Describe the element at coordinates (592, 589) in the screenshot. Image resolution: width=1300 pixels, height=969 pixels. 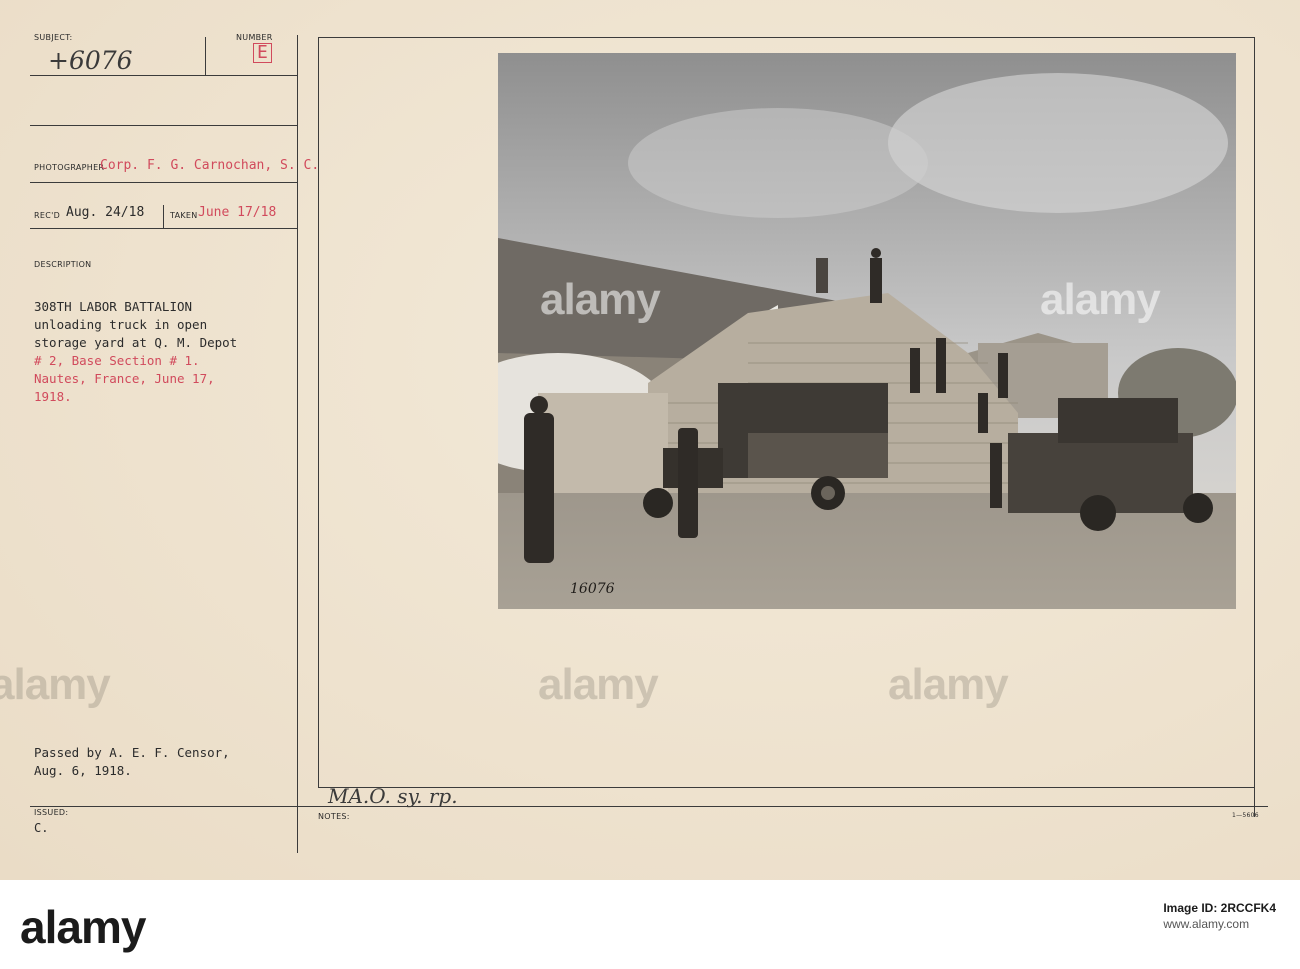
I see `photo-negative-number: 16076` at that location.